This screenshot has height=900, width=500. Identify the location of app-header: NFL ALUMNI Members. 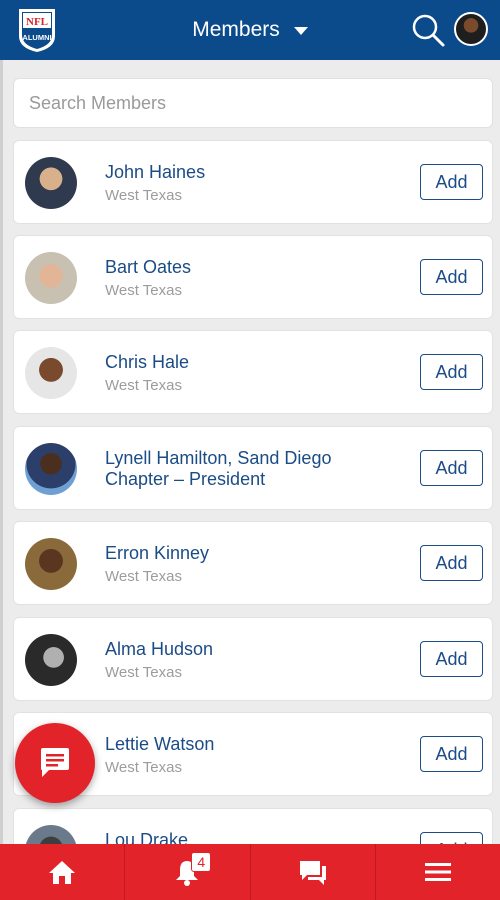
(250, 30).